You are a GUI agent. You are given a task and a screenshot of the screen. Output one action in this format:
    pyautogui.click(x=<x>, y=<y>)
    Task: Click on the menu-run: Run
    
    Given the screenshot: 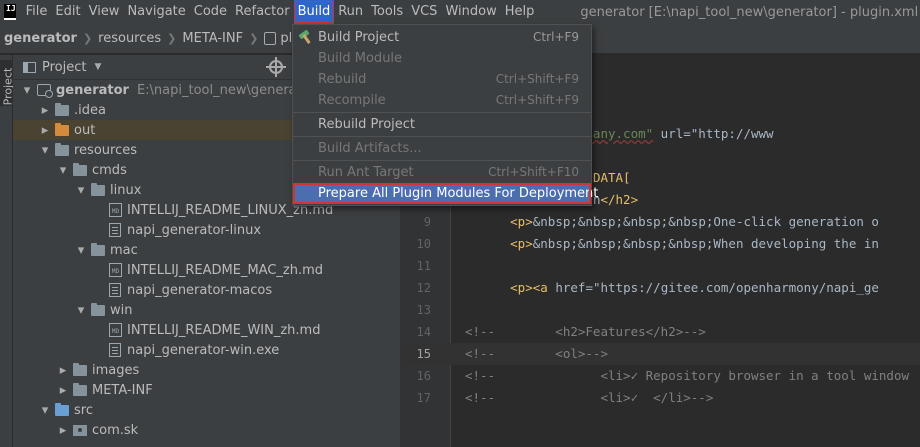 What is the action you would take?
    pyautogui.click(x=350, y=12)
    